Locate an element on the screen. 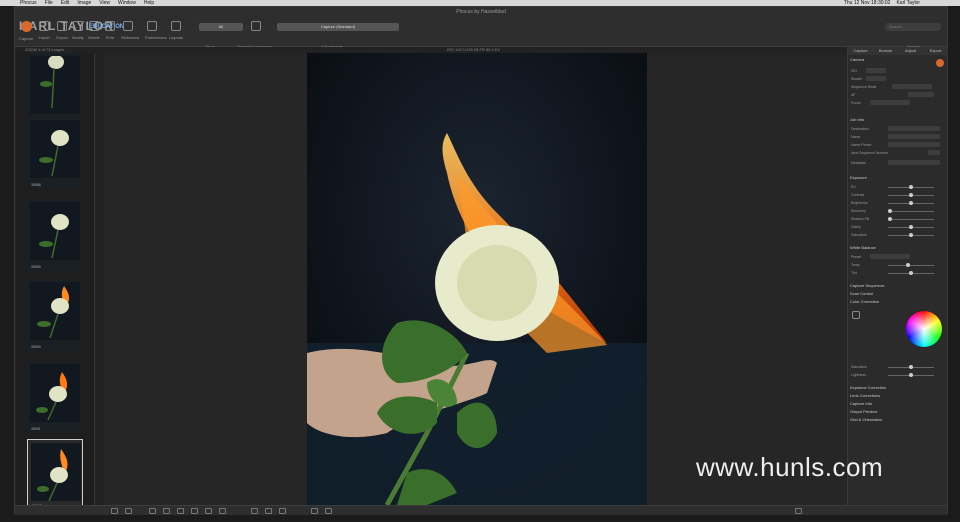 The image size is (960, 522). single-view-icon is located at coordinates (128, 511).